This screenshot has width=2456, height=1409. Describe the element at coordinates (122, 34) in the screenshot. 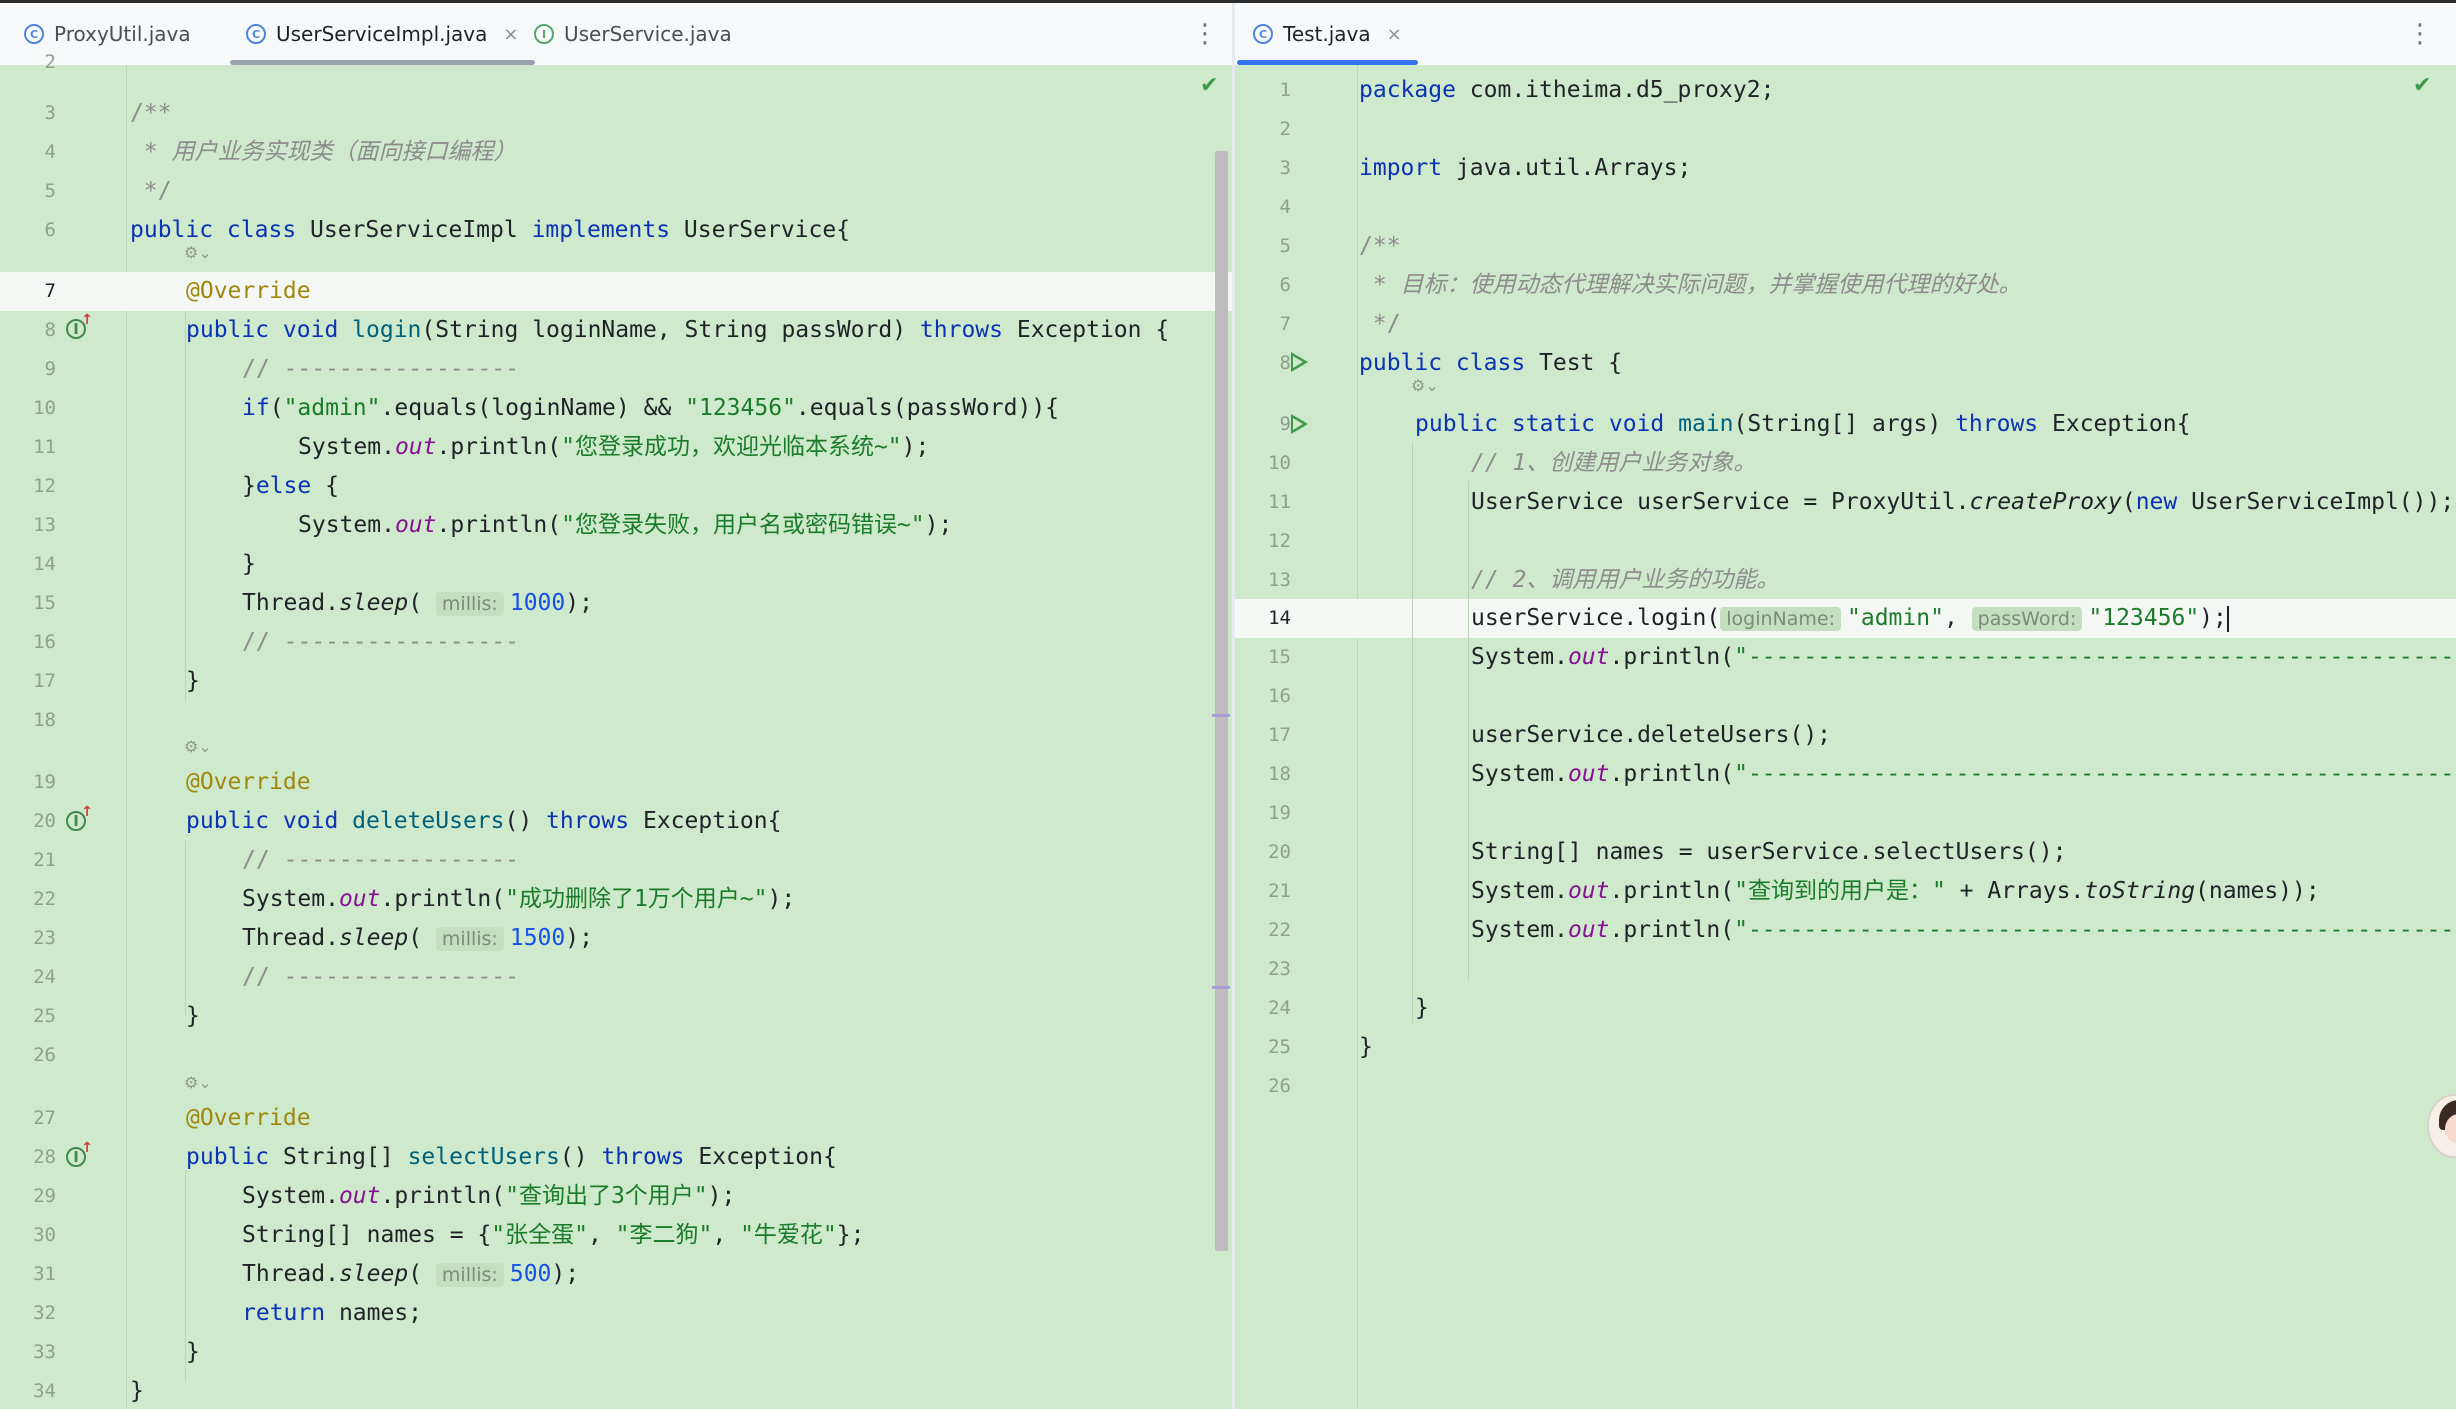

I see `tab-label: ProxyUtil.java` at that location.